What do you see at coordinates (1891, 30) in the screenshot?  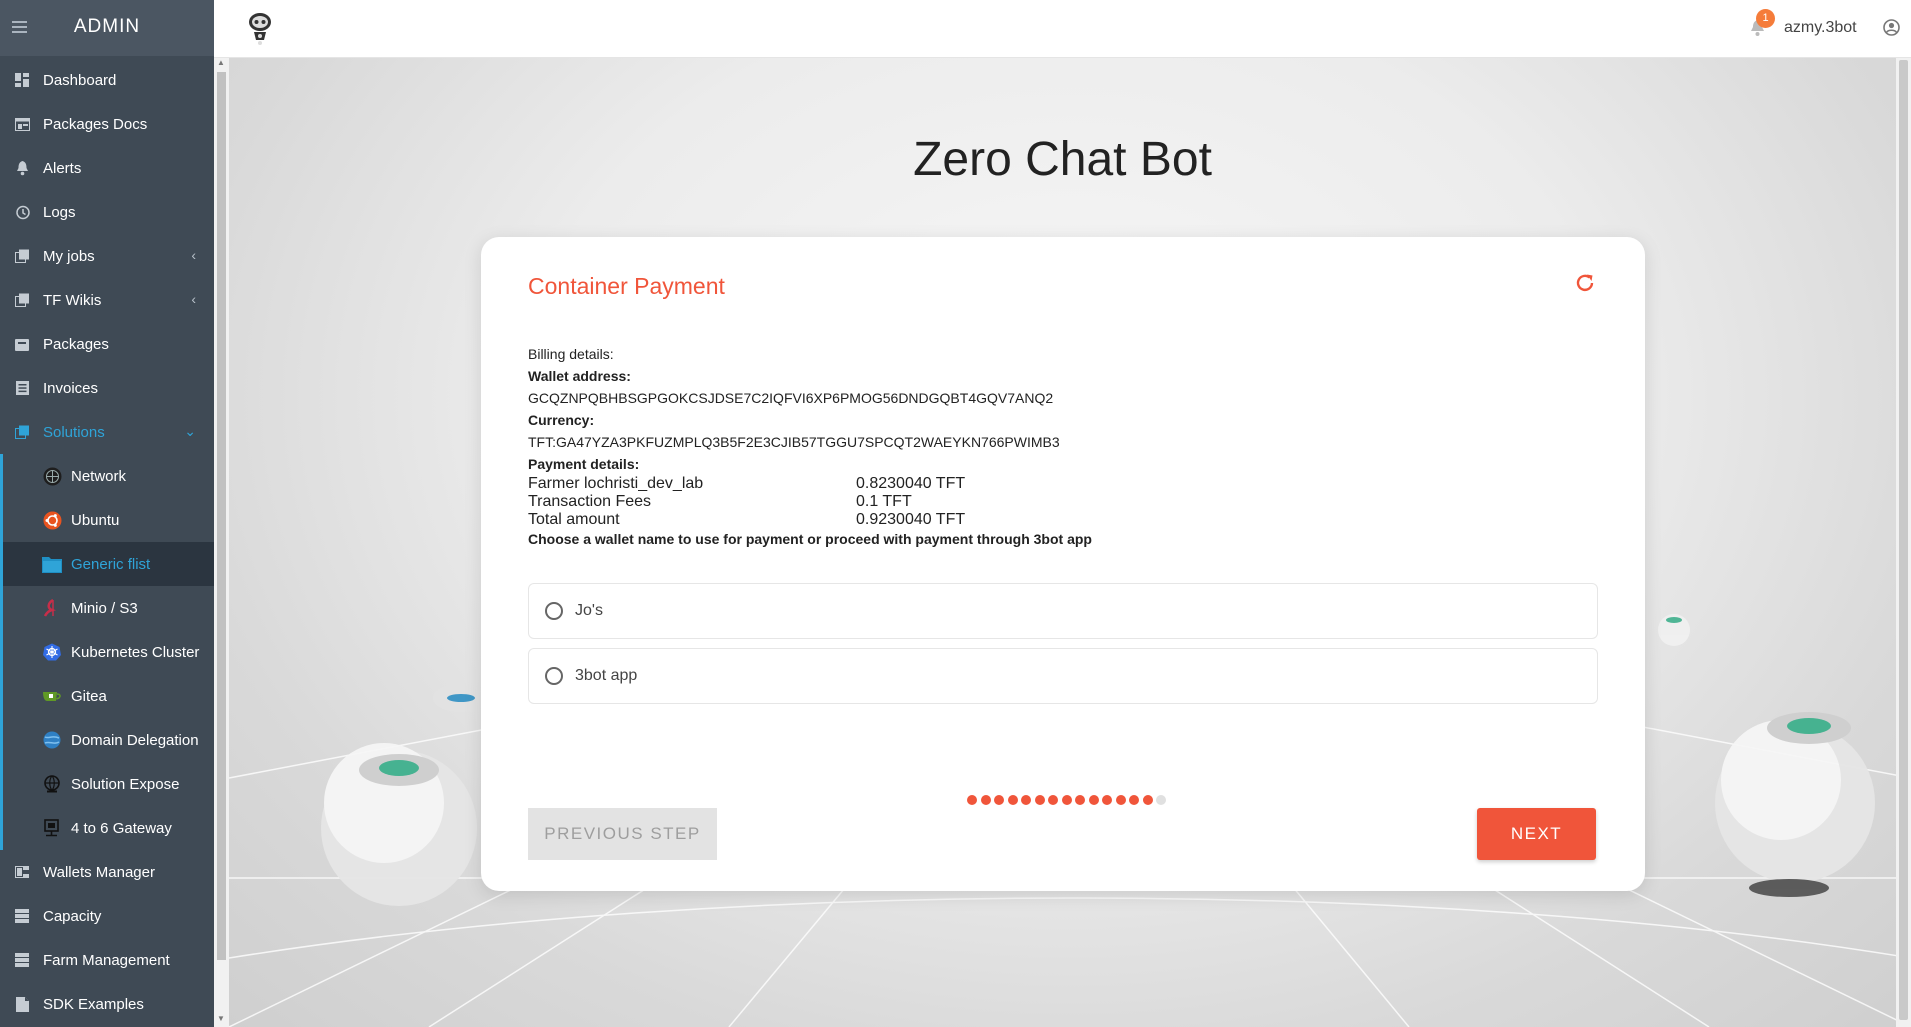 I see `account-circle-icon` at bounding box center [1891, 30].